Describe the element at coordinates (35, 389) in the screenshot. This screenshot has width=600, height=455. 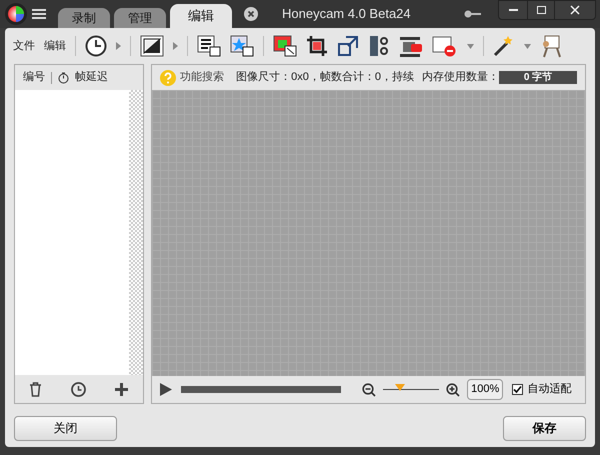
I see `trash-icon` at that location.